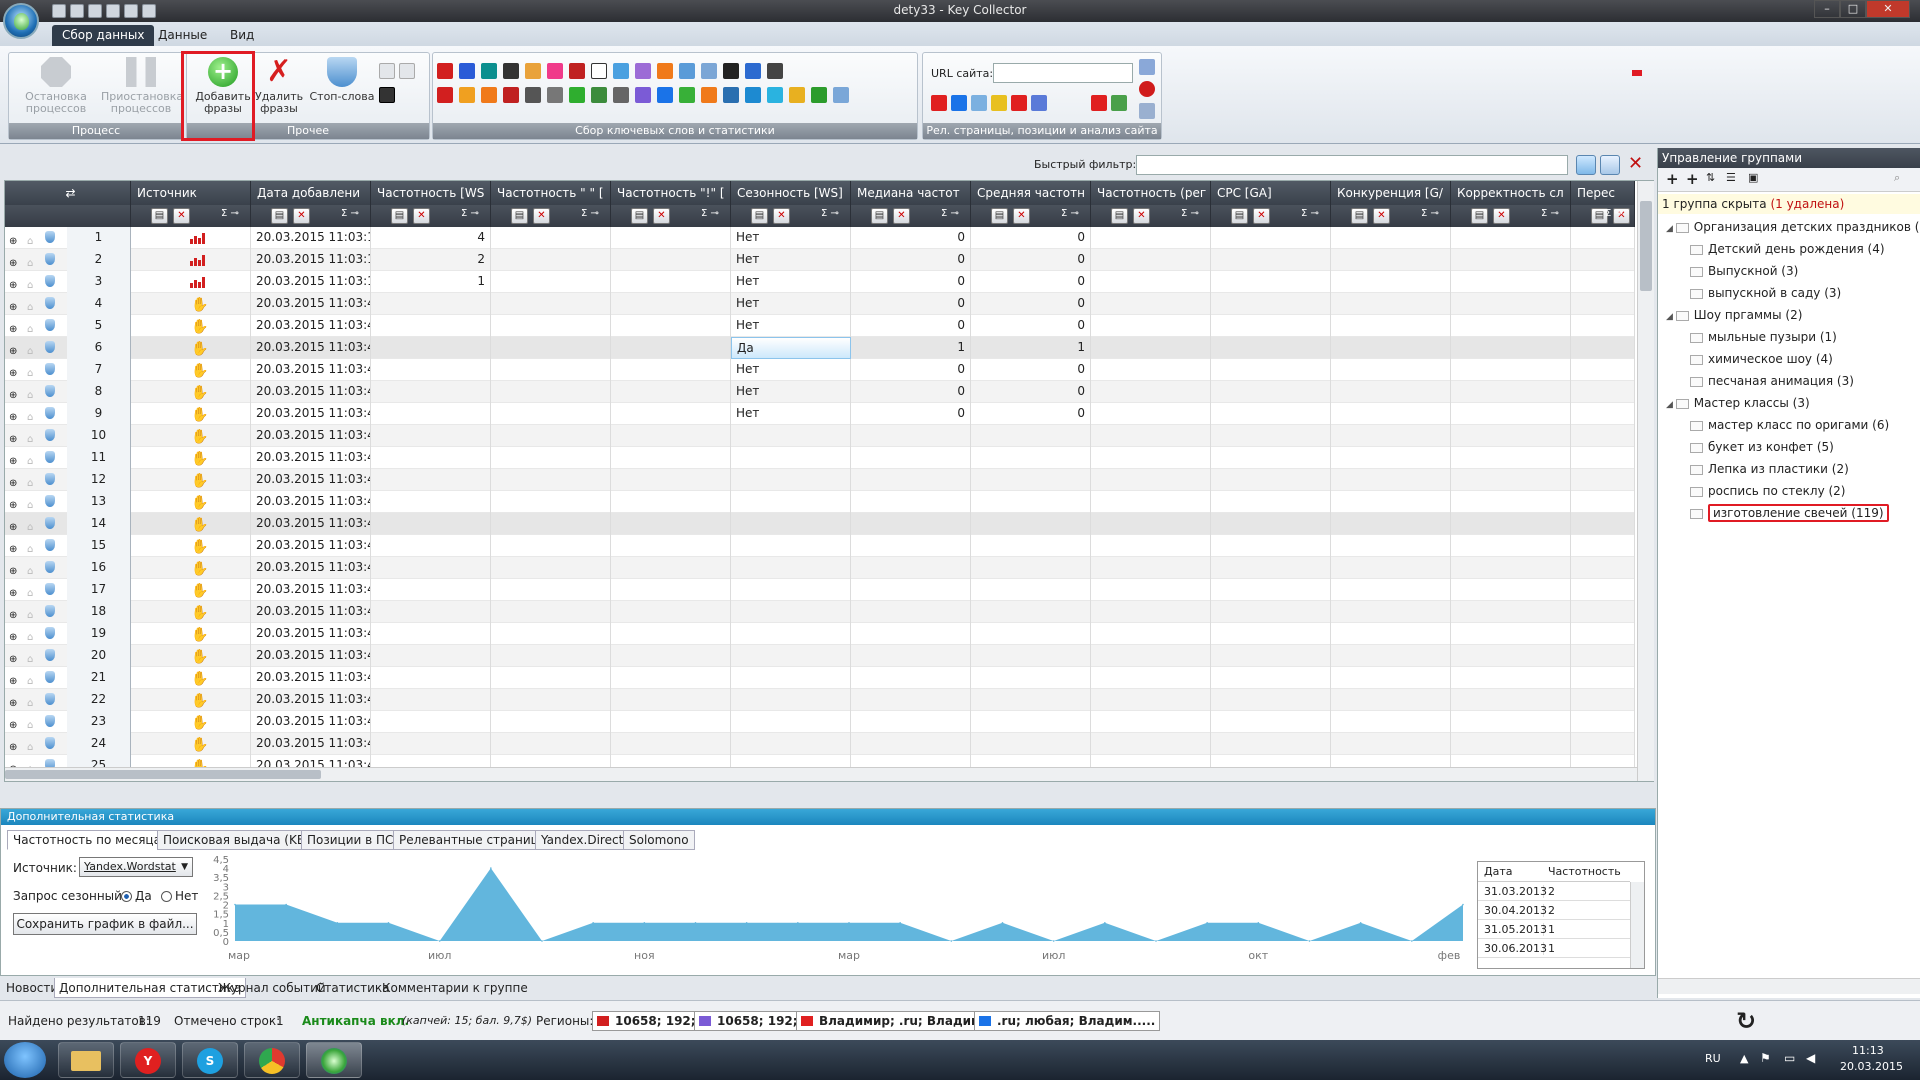 The image size is (1920, 1080). What do you see at coordinates (103, 35) in the screenshot?
I see `tab-collect-data: Сбор данных` at bounding box center [103, 35].